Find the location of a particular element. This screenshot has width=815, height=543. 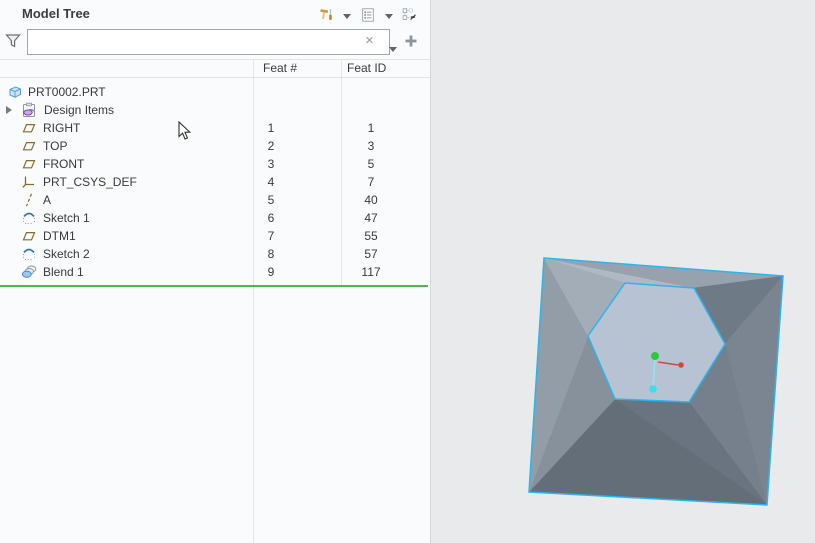

part-icon is located at coordinates (15, 92).